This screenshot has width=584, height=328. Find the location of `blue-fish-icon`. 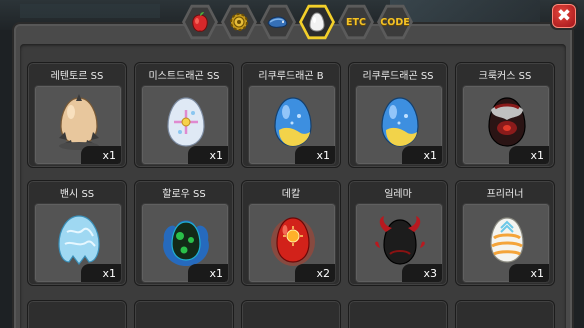

blue-fish-icon is located at coordinates (277, 22).